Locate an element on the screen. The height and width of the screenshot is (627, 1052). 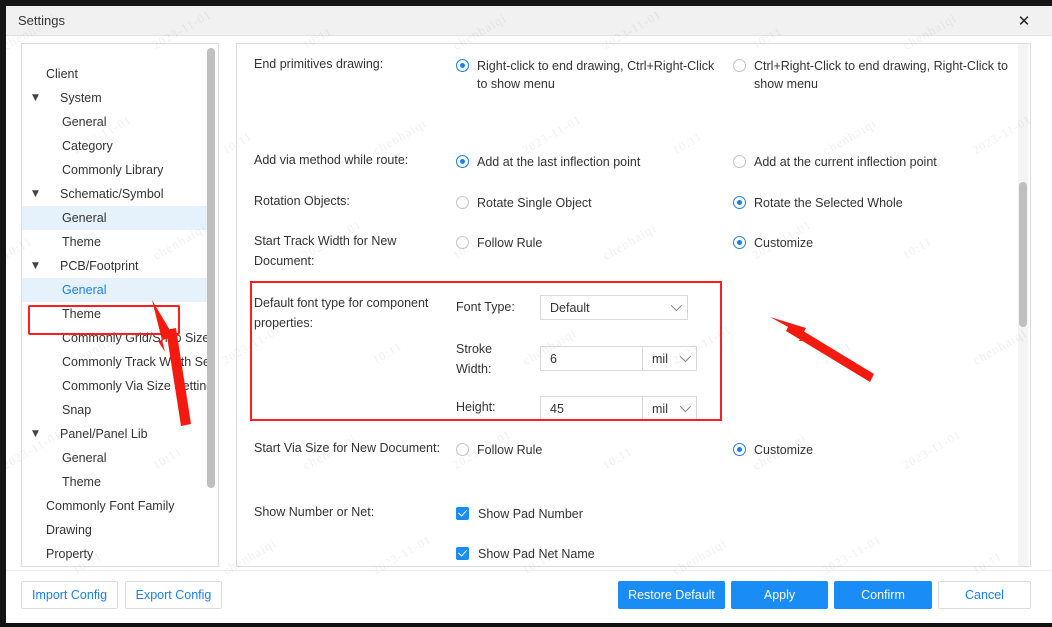
sidebar-item-label: Category is located at coordinates (87, 146).